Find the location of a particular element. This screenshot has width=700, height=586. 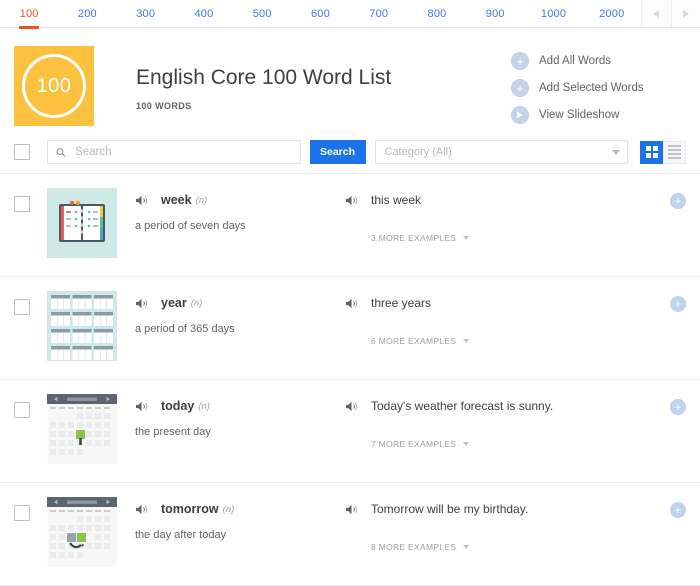

tab-label: 800 is located at coordinates (437, 13).